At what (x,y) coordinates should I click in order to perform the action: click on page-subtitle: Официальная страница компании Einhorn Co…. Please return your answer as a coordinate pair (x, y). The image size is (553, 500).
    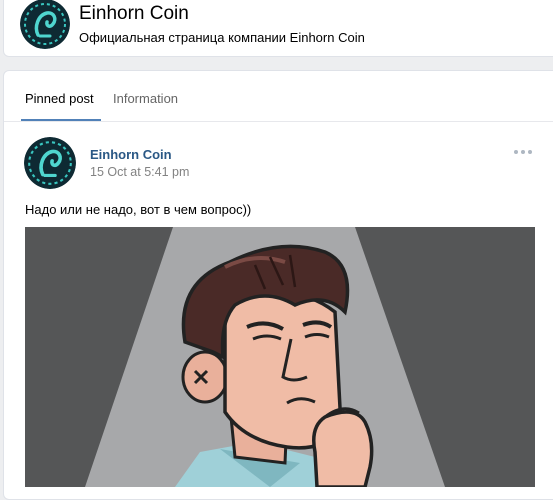
    Looking at the image, I should click on (222, 37).